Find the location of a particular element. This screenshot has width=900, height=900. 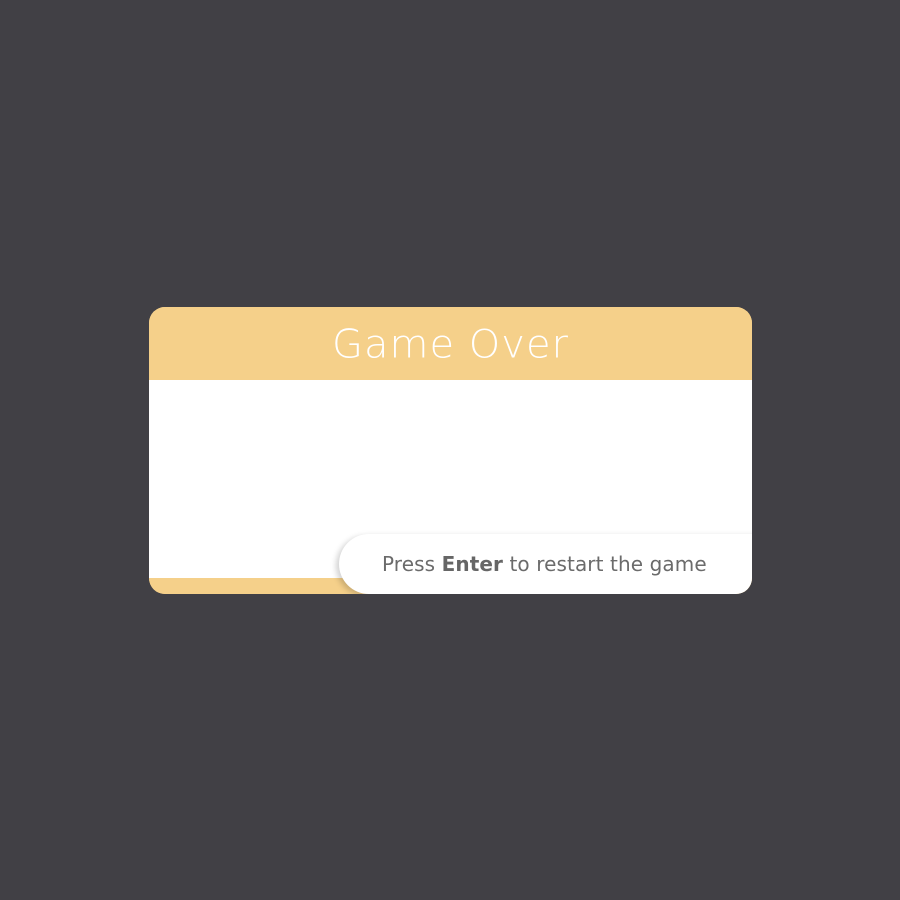

enter-key-label: Enter is located at coordinates (472, 564).